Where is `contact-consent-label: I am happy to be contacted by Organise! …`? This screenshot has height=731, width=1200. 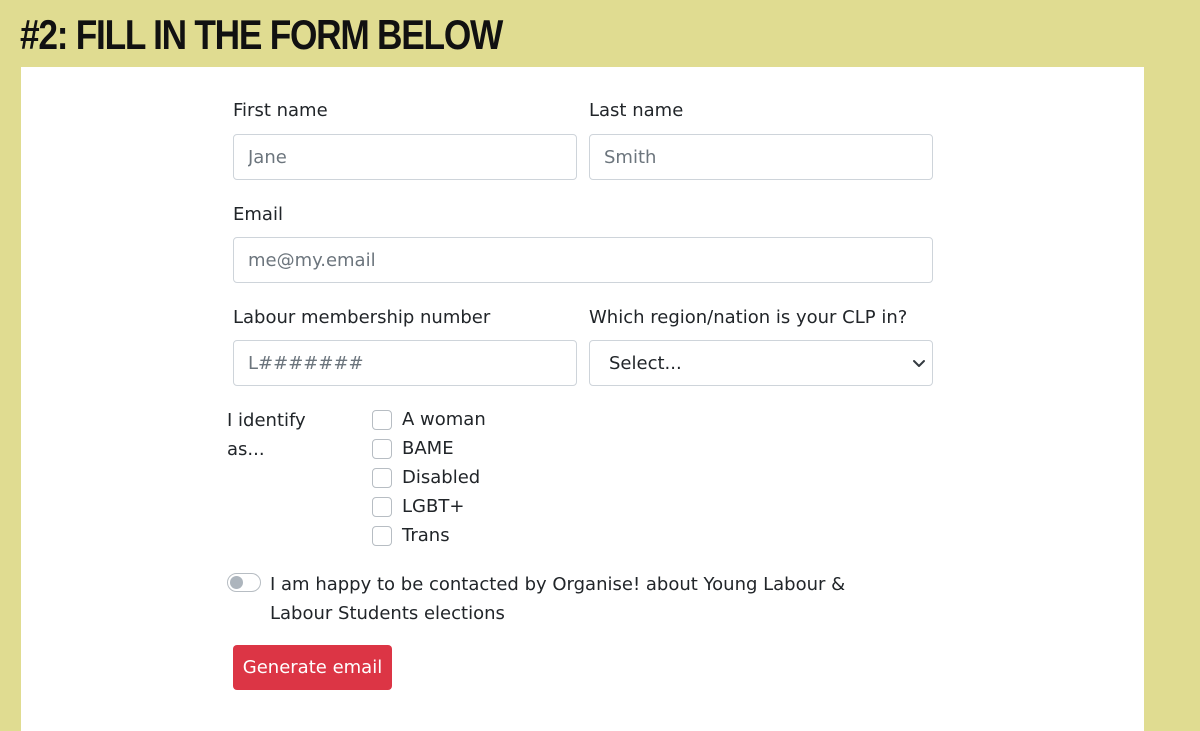
contact-consent-label: I am happy to be contacted by Organise! … is located at coordinates (558, 599).